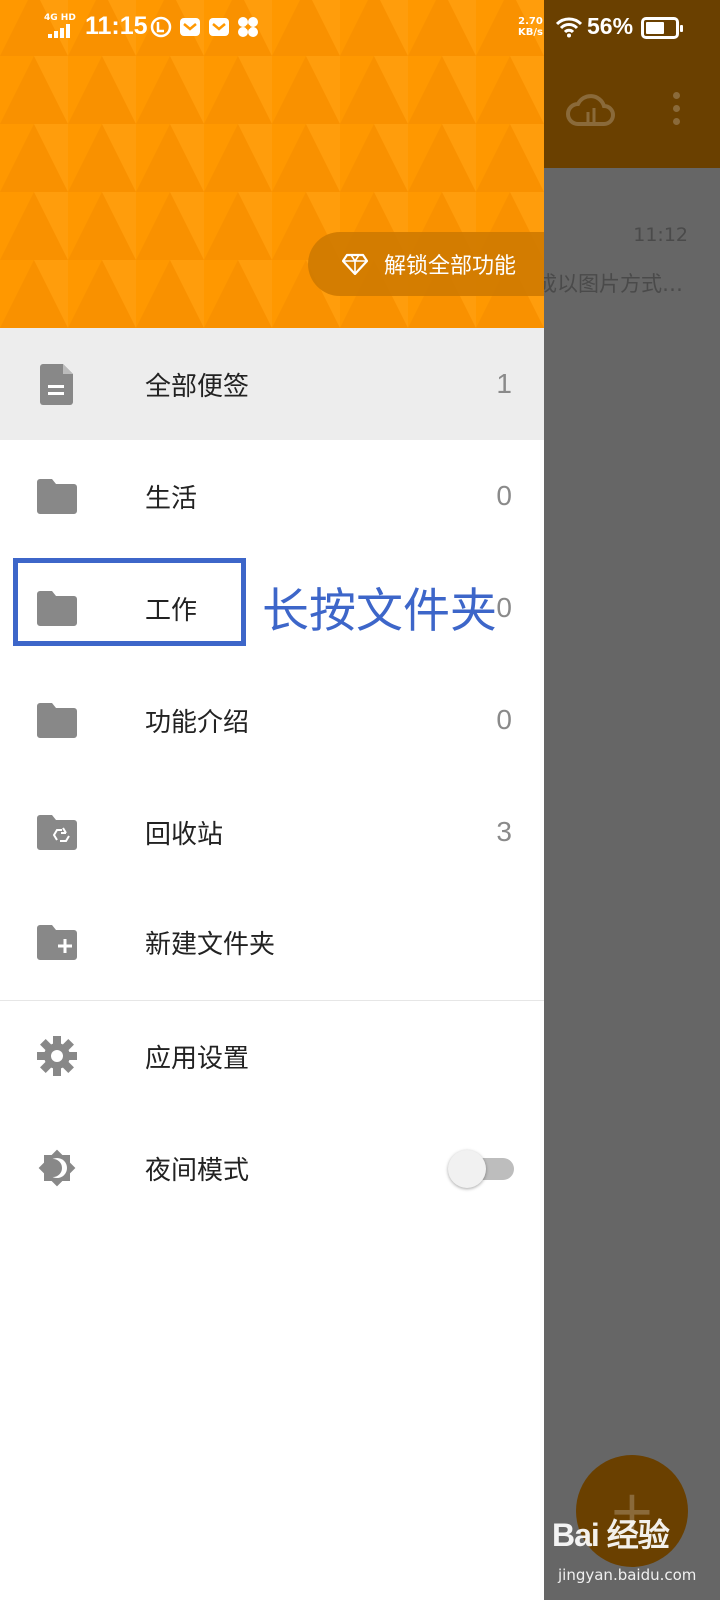 The width and height of the screenshot is (720, 1600). What do you see at coordinates (504, 831) in the screenshot?
I see `menu-item-count: 3` at bounding box center [504, 831].